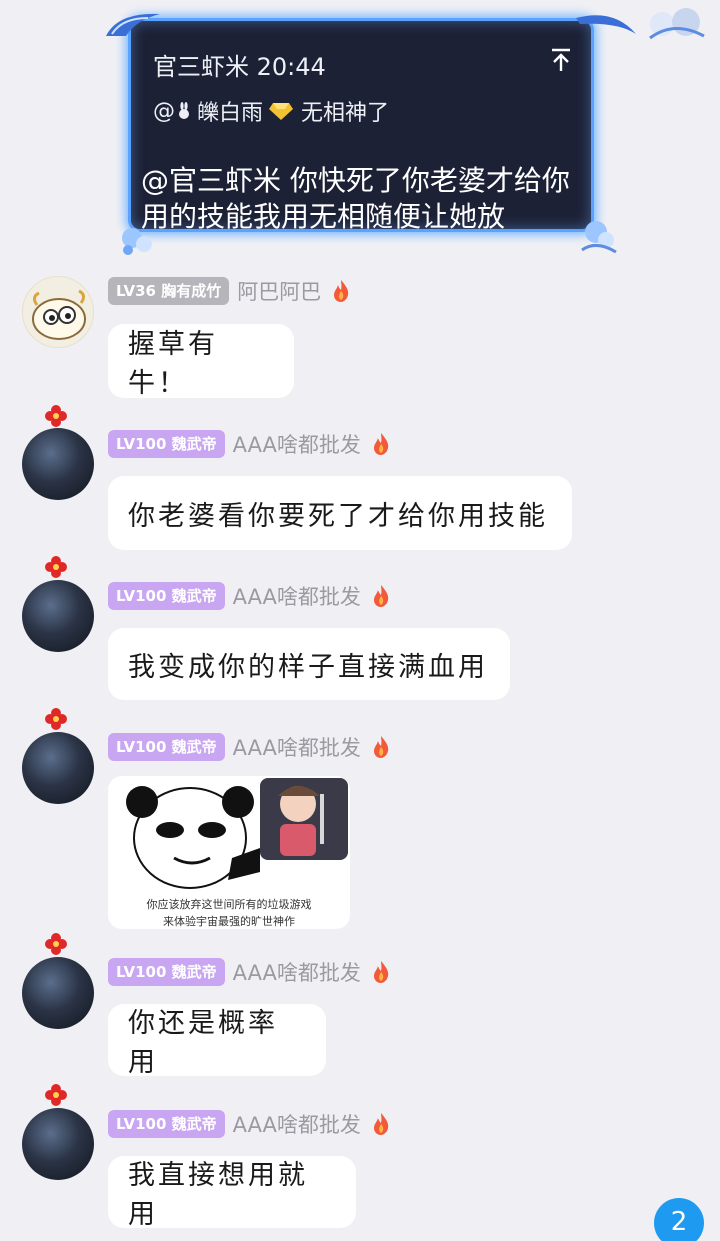  I want to click on sticker-image: 你应该放弃这世间所有的垃圾游戏 来体验宇宙最强的旷世神作, so click(229, 852).